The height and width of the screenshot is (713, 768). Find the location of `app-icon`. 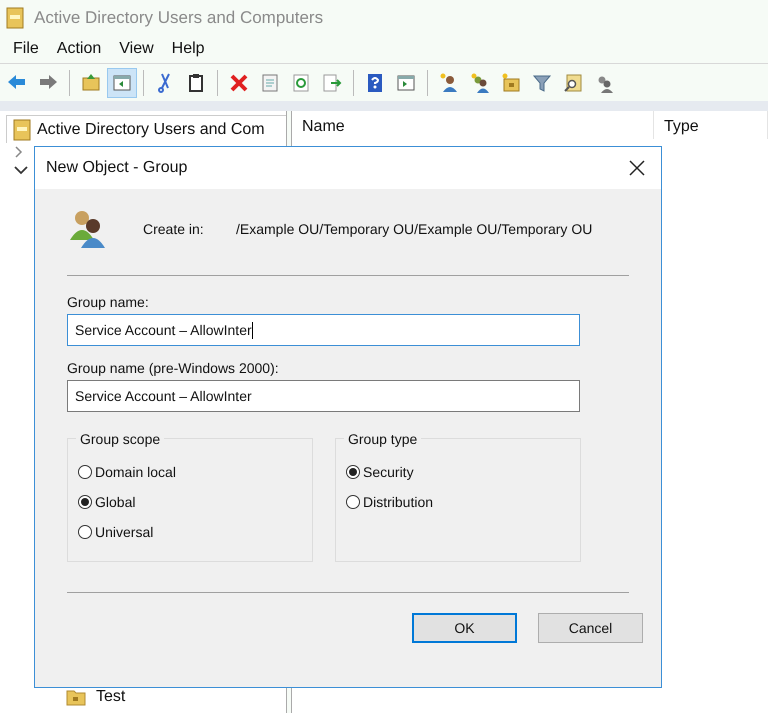

app-icon is located at coordinates (15, 17).